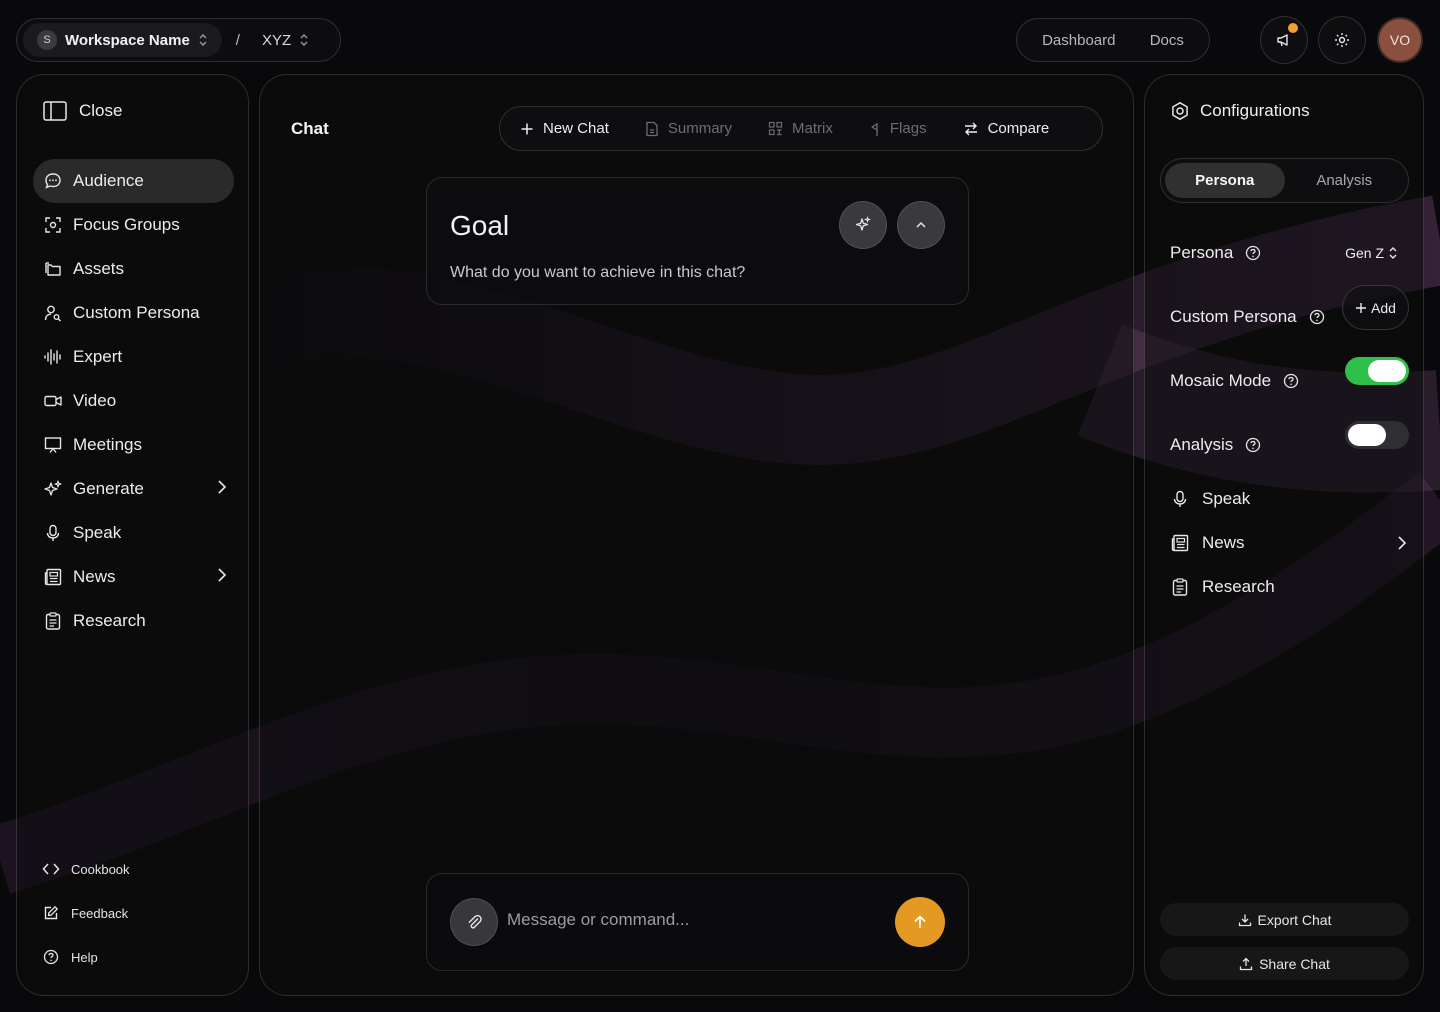 The height and width of the screenshot is (1012, 1440). Describe the element at coordinates (1289, 499) in the screenshot. I see `config-item-speak: Speak` at that location.